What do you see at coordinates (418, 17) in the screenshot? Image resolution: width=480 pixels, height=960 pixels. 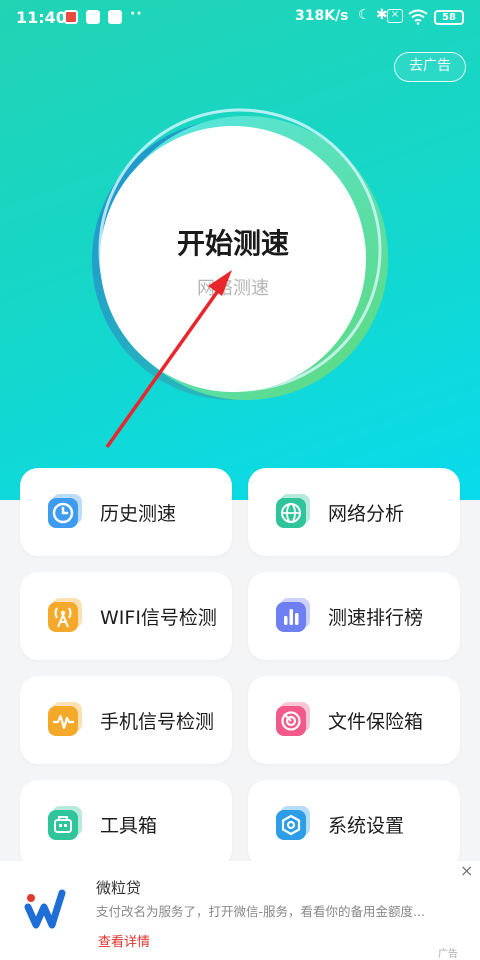 I see `wifi-icon` at bounding box center [418, 17].